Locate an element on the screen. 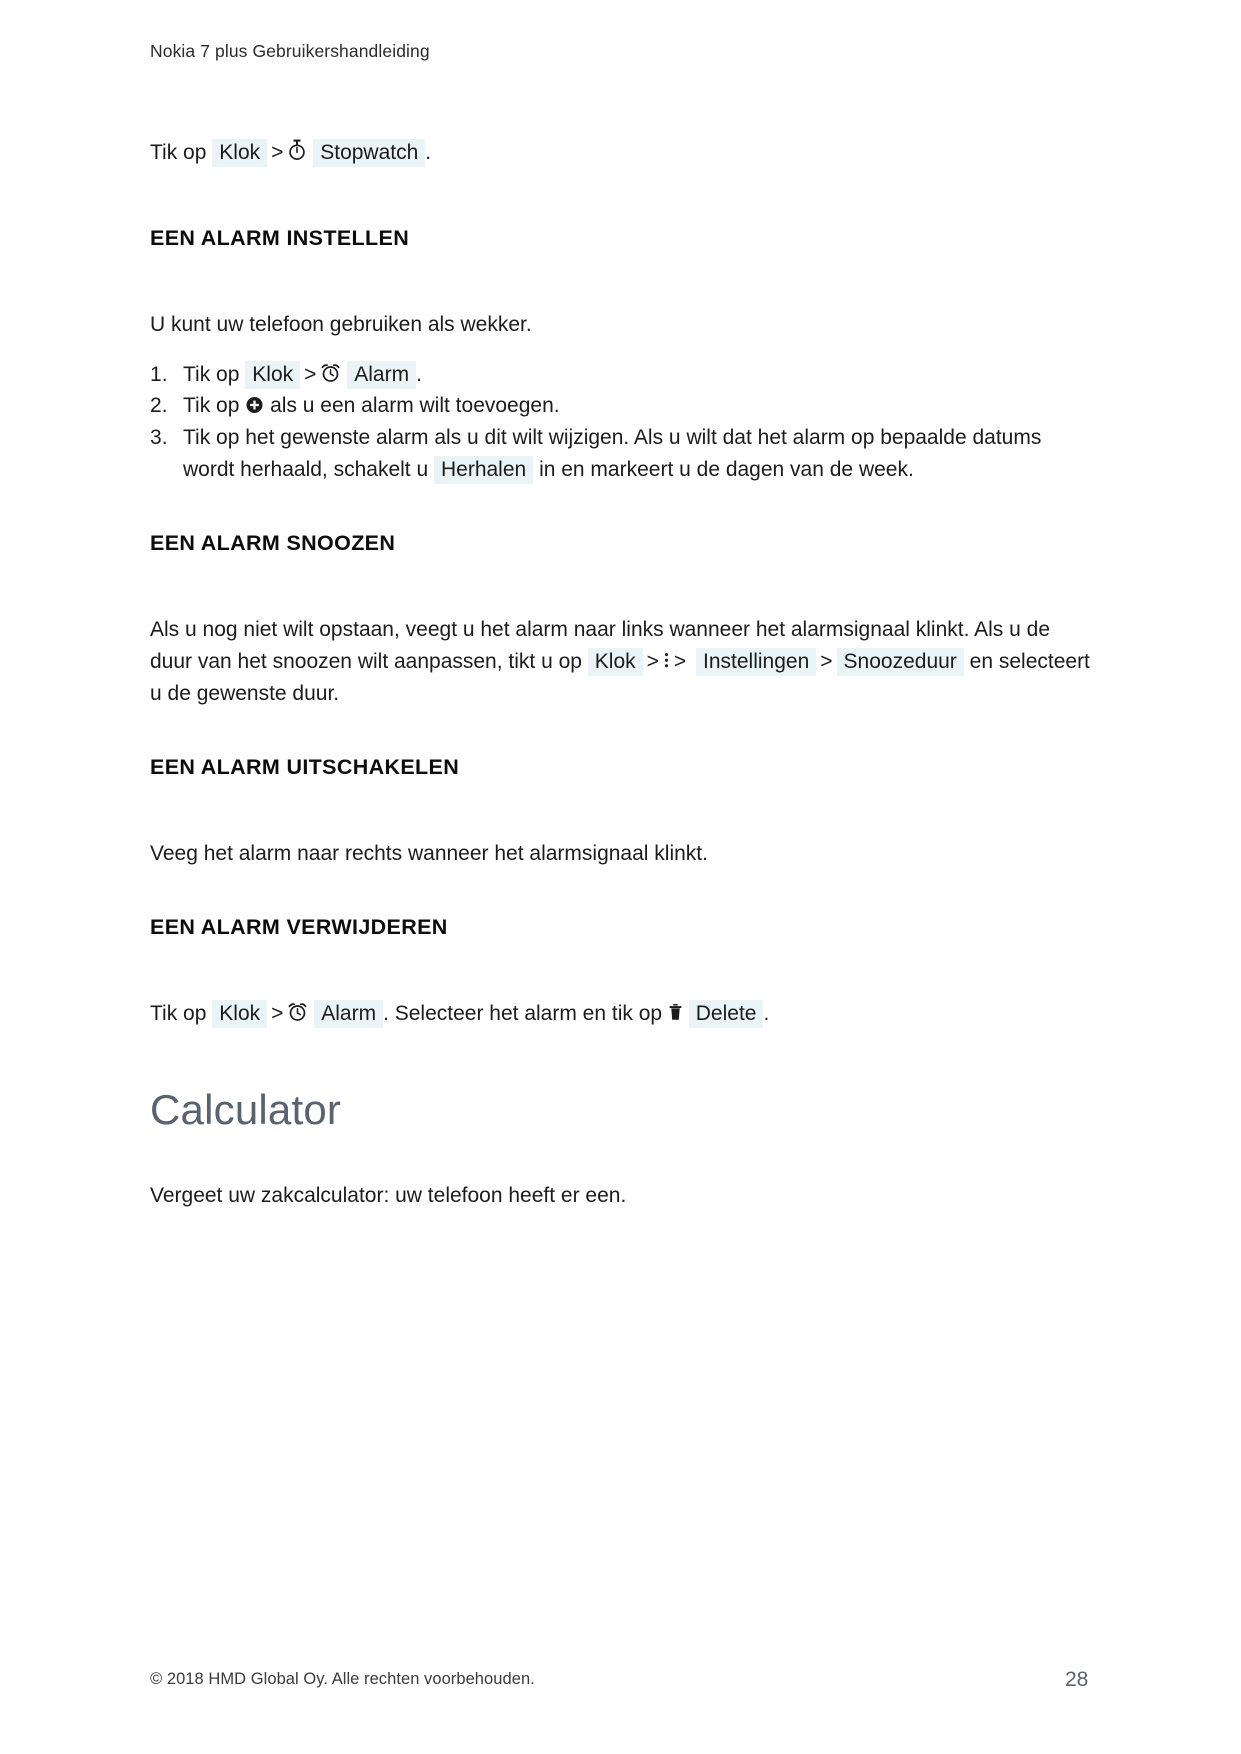 The width and height of the screenshot is (1241, 1754). ui-token-herhalen: Herhalen is located at coordinates (483, 470).